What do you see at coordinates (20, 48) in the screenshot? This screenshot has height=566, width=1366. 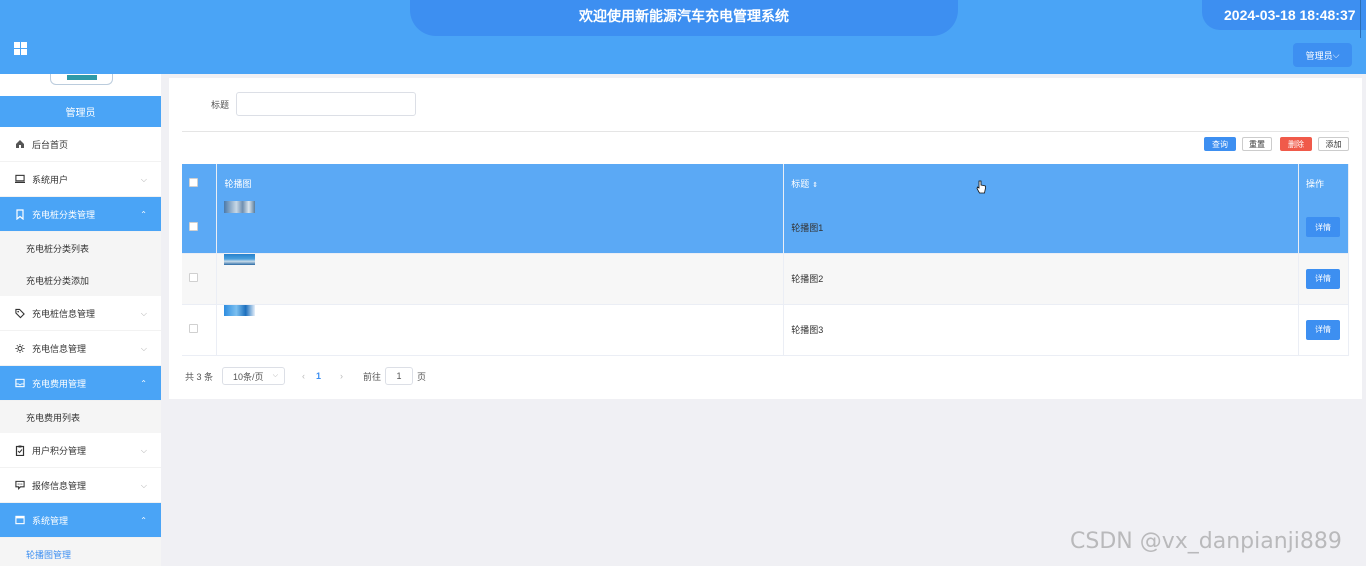 I see `menu-toggle-icon` at bounding box center [20, 48].